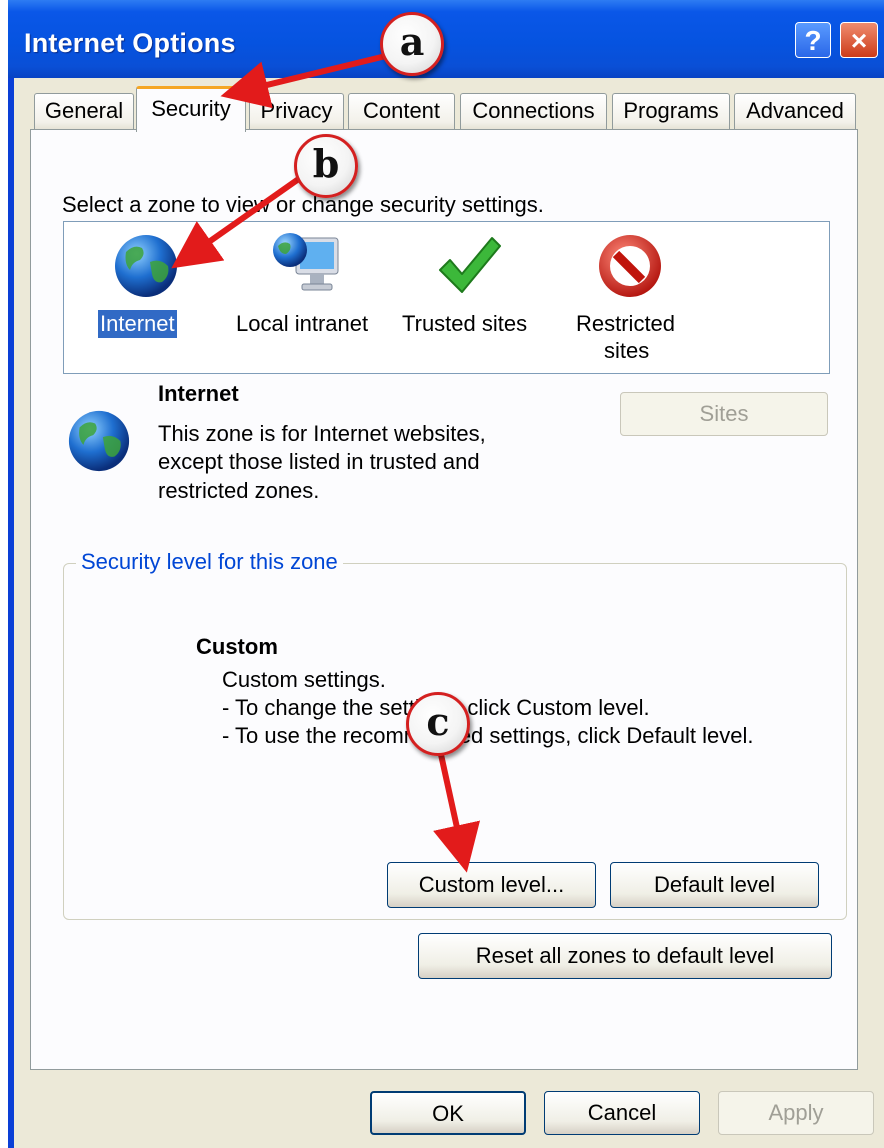  Describe the element at coordinates (236, 222) in the screenshot. I see `annotation-arrow-b` at that location.